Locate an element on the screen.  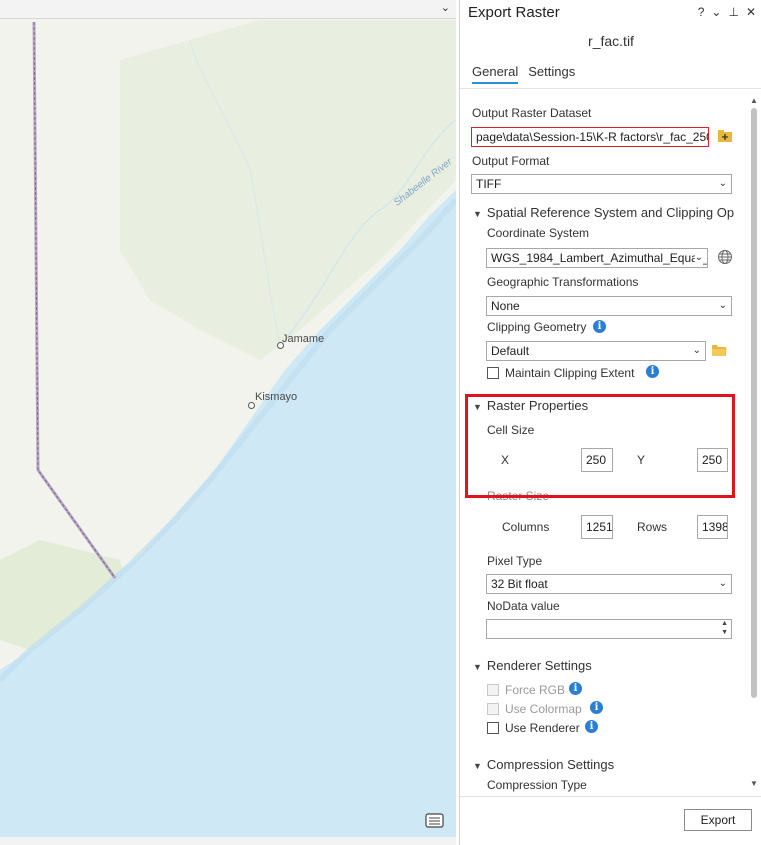
pixel-type-value: 32 Bit float is located at coordinates (519, 584).